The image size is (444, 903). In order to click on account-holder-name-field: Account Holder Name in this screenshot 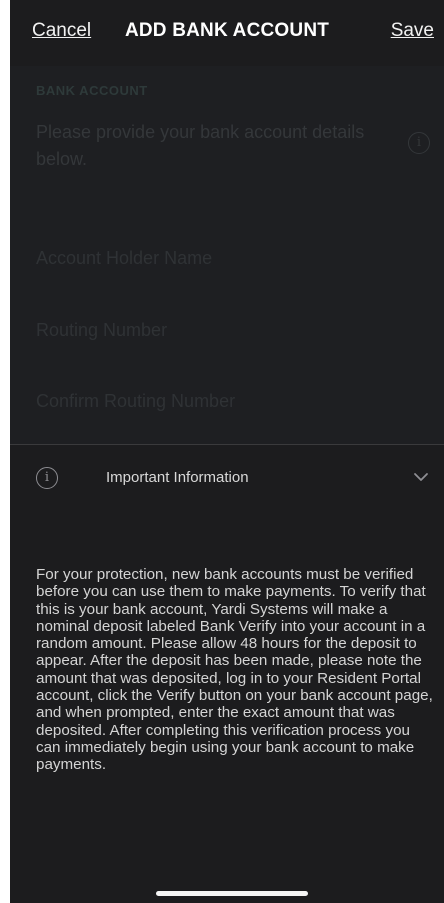, I will do `click(231, 258)`.